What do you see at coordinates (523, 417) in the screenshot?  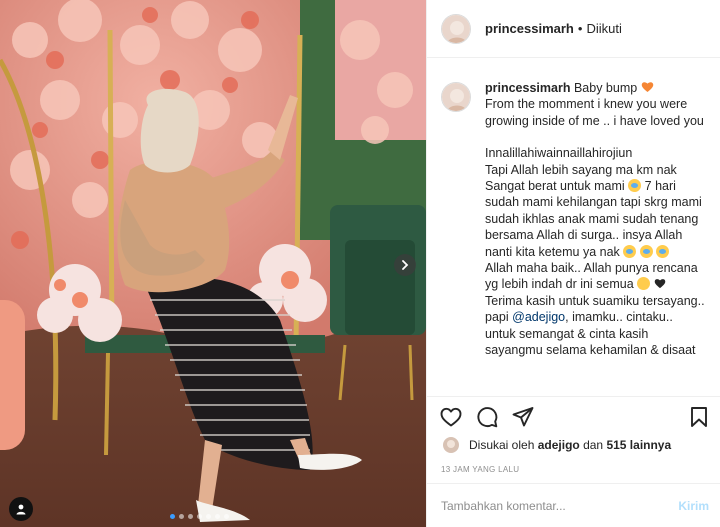 I see `share-icon` at bounding box center [523, 417].